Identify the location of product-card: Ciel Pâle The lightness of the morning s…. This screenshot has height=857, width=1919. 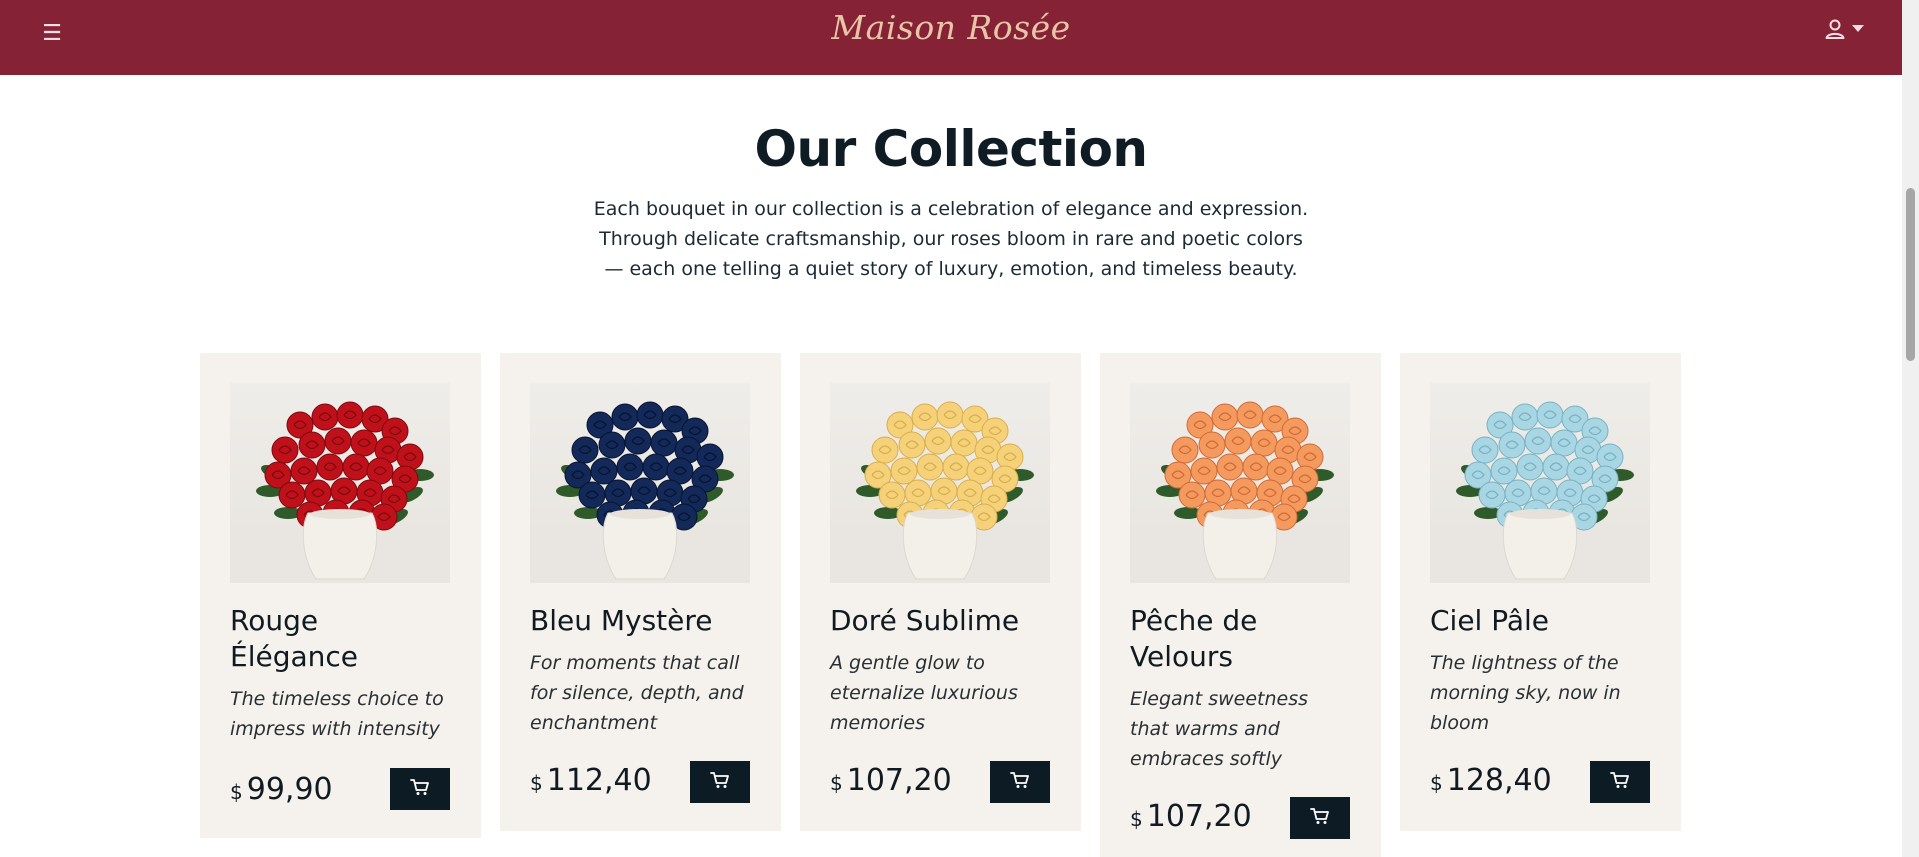
(1540, 592).